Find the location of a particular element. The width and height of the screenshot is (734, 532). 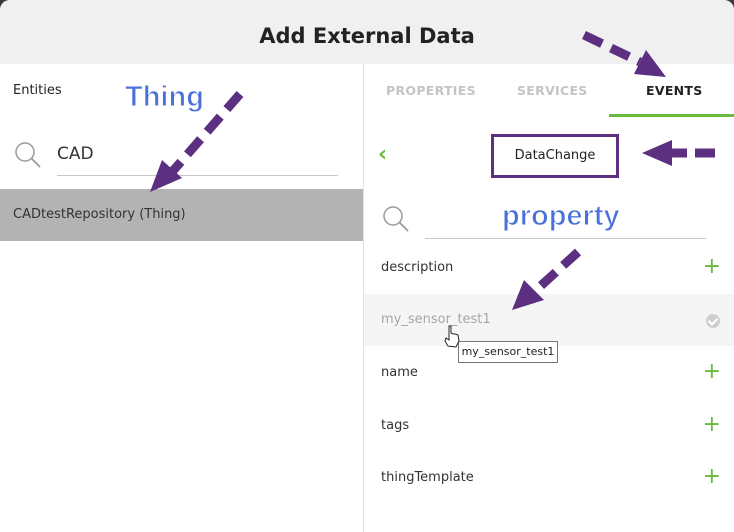

tab-events: EVENTS is located at coordinates (674, 90).